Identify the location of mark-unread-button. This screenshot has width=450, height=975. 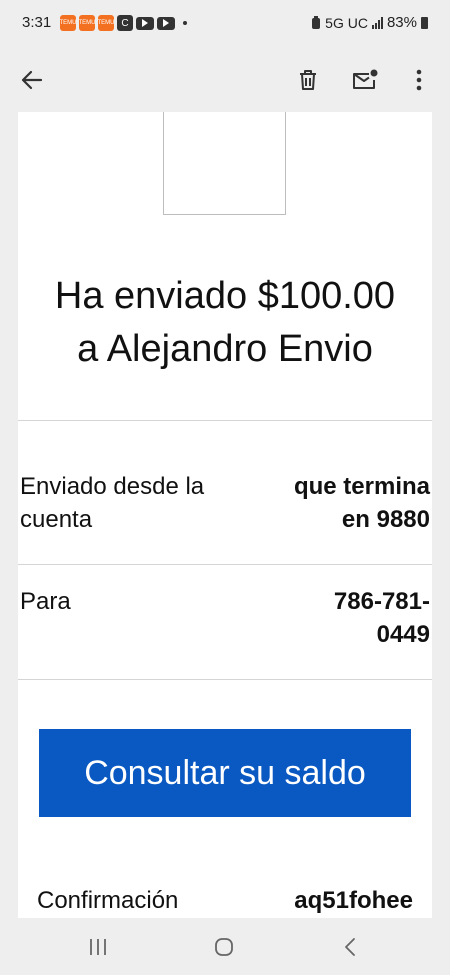
(365, 80).